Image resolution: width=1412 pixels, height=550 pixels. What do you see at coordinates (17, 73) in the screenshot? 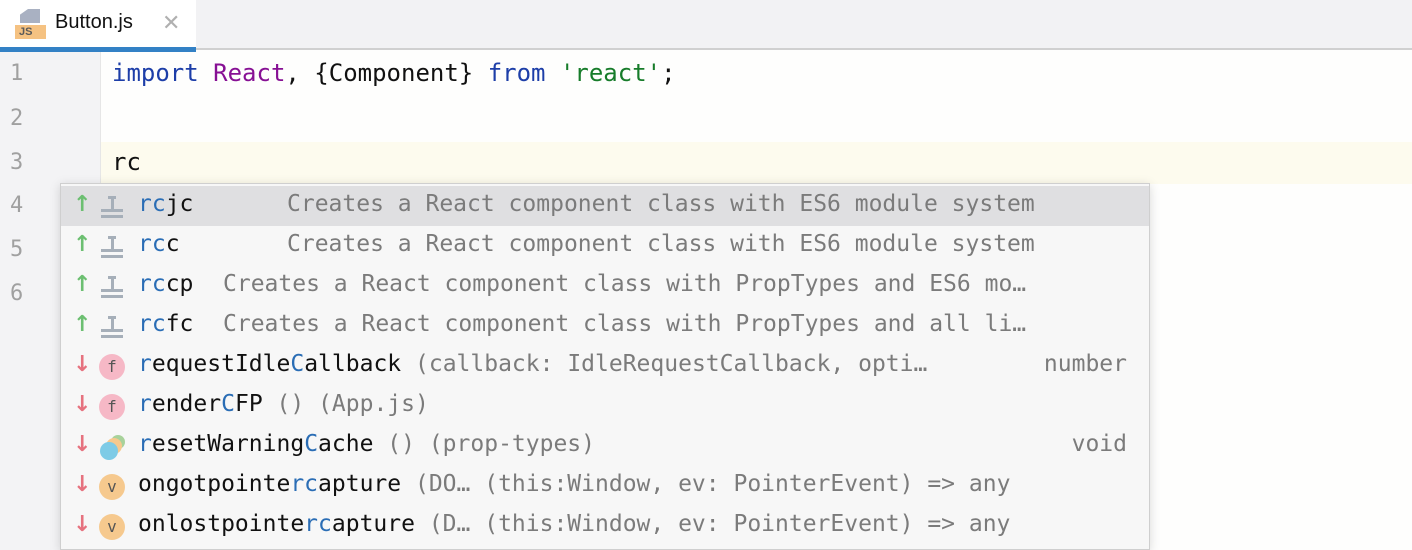
I see `line-number: 1` at bounding box center [17, 73].